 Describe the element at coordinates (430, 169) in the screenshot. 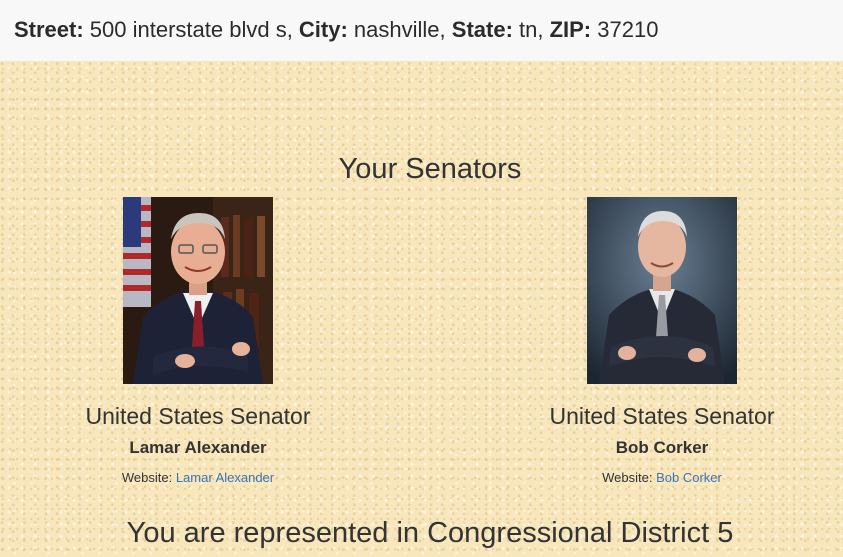

I see `senators-heading: Your Senators` at that location.